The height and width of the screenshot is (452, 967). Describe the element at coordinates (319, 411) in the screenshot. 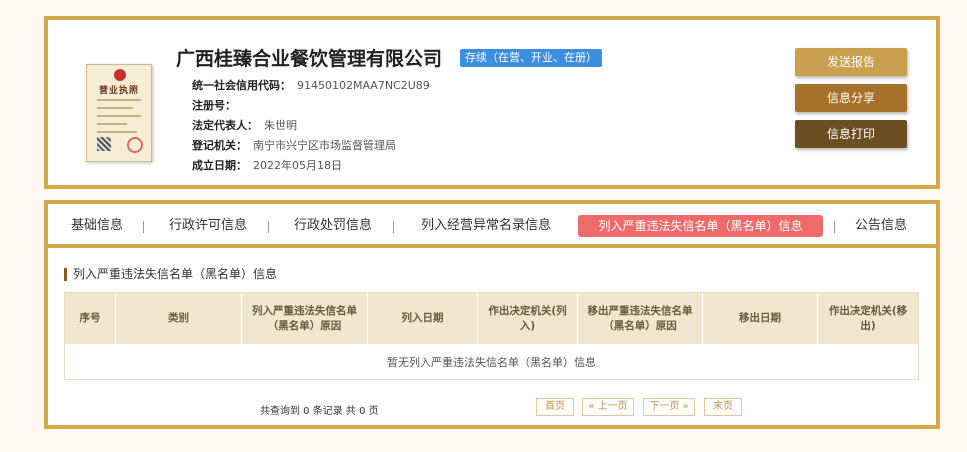

I see `pagination-summary: 共查询到 0 条记录 共 0 页` at that location.